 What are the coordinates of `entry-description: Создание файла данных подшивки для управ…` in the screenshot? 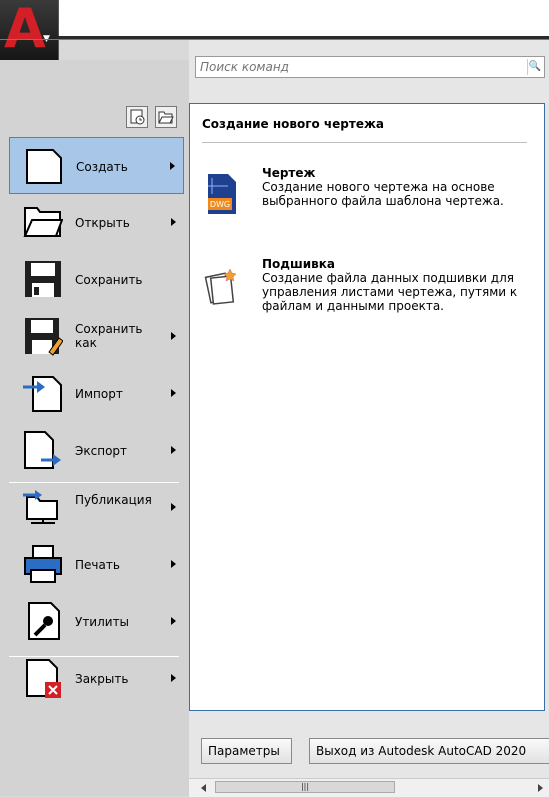 It's located at (390, 292).